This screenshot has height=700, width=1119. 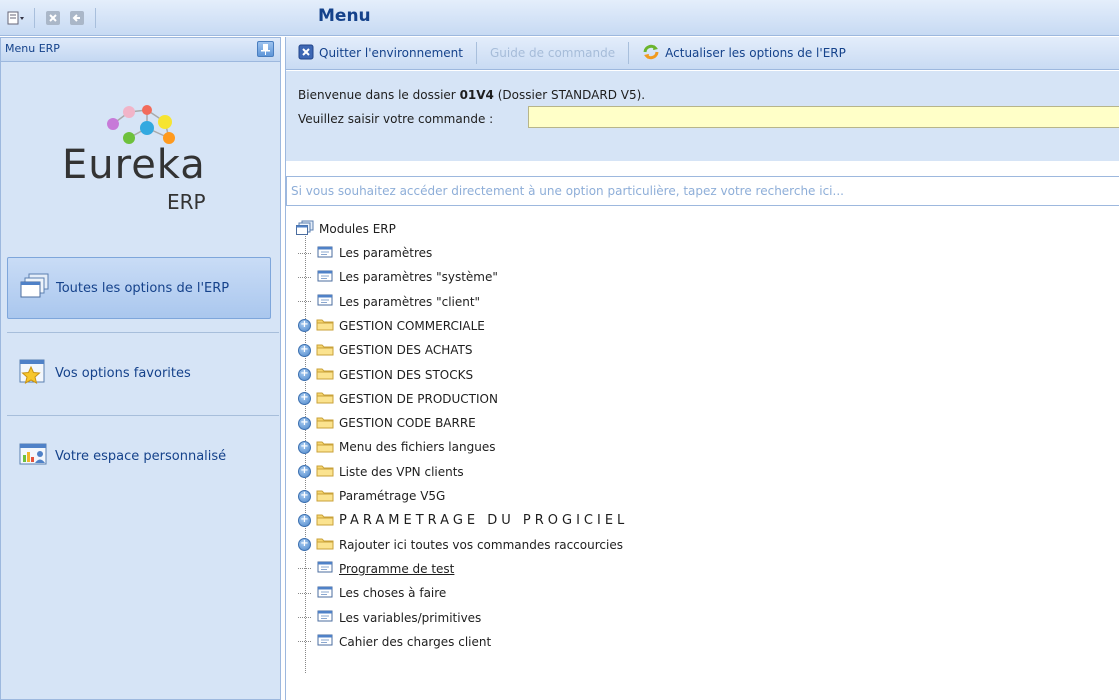 What do you see at coordinates (16, 18) in the screenshot?
I see `app-menu-icon` at bounding box center [16, 18].